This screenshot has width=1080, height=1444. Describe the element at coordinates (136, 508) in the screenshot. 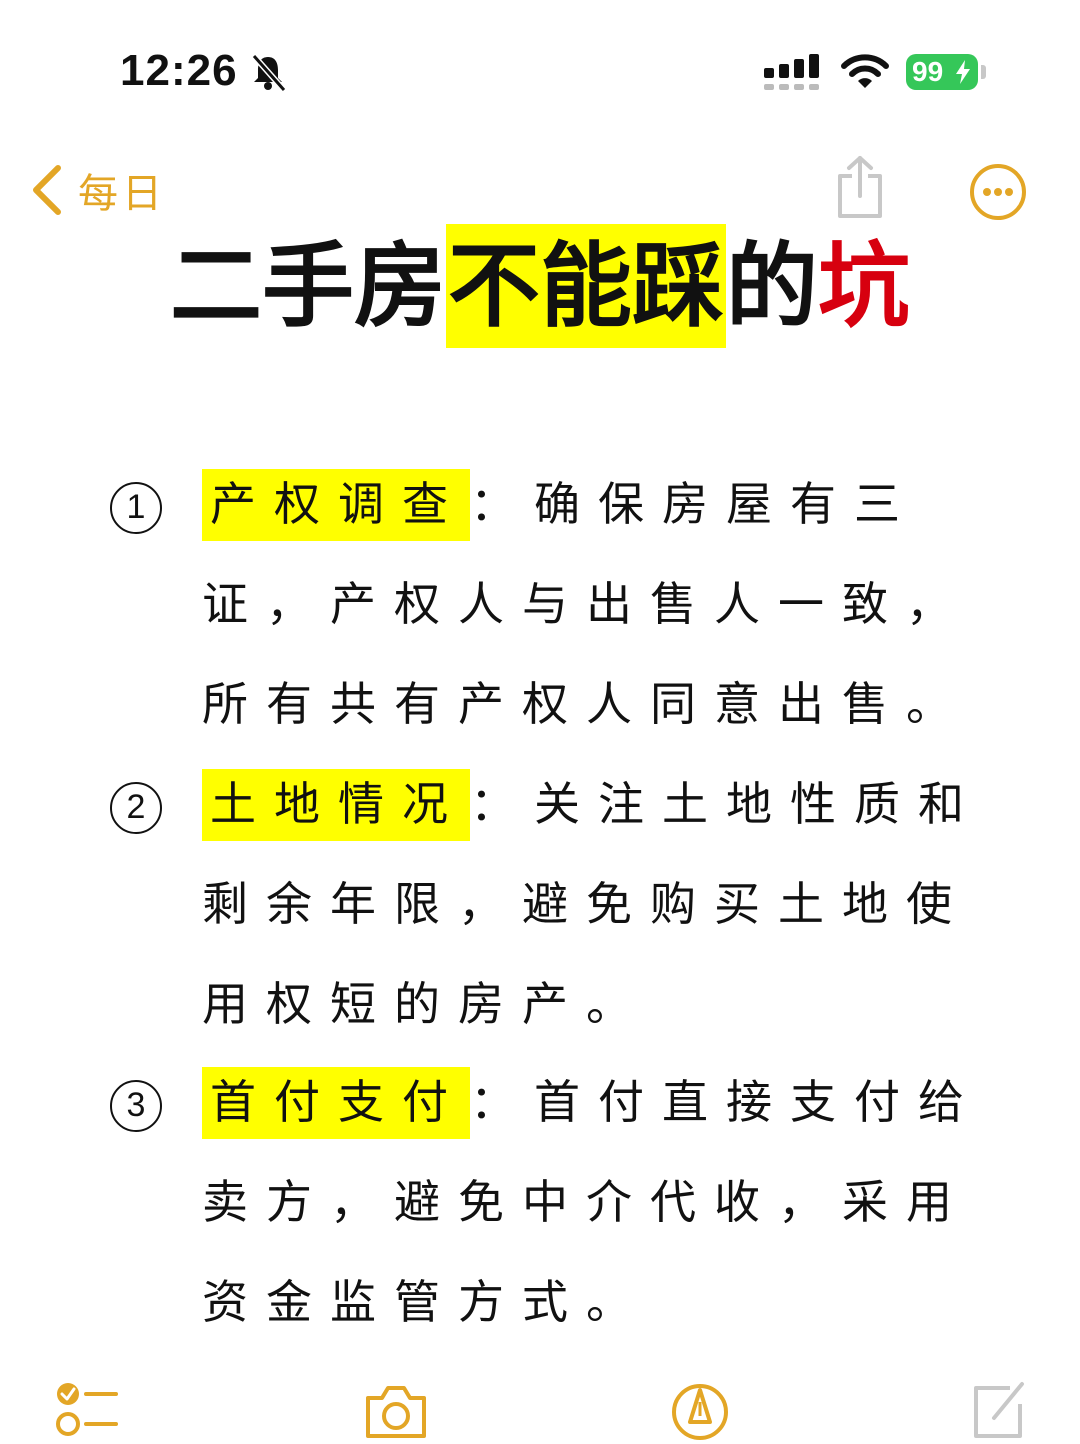

I see `item-number-badge: 1` at that location.